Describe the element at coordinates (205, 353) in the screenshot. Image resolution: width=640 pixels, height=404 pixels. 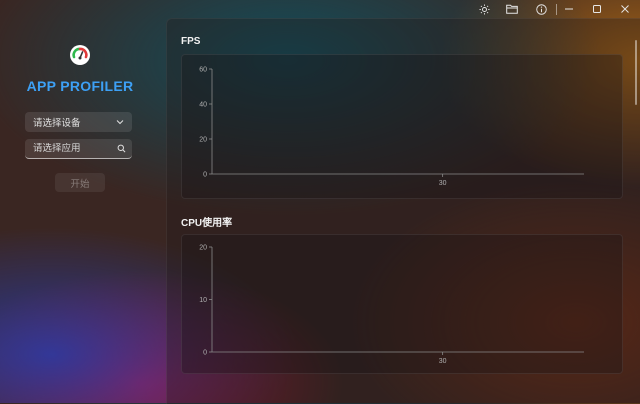
I see `cpu-y-tick-label: 0` at that location.